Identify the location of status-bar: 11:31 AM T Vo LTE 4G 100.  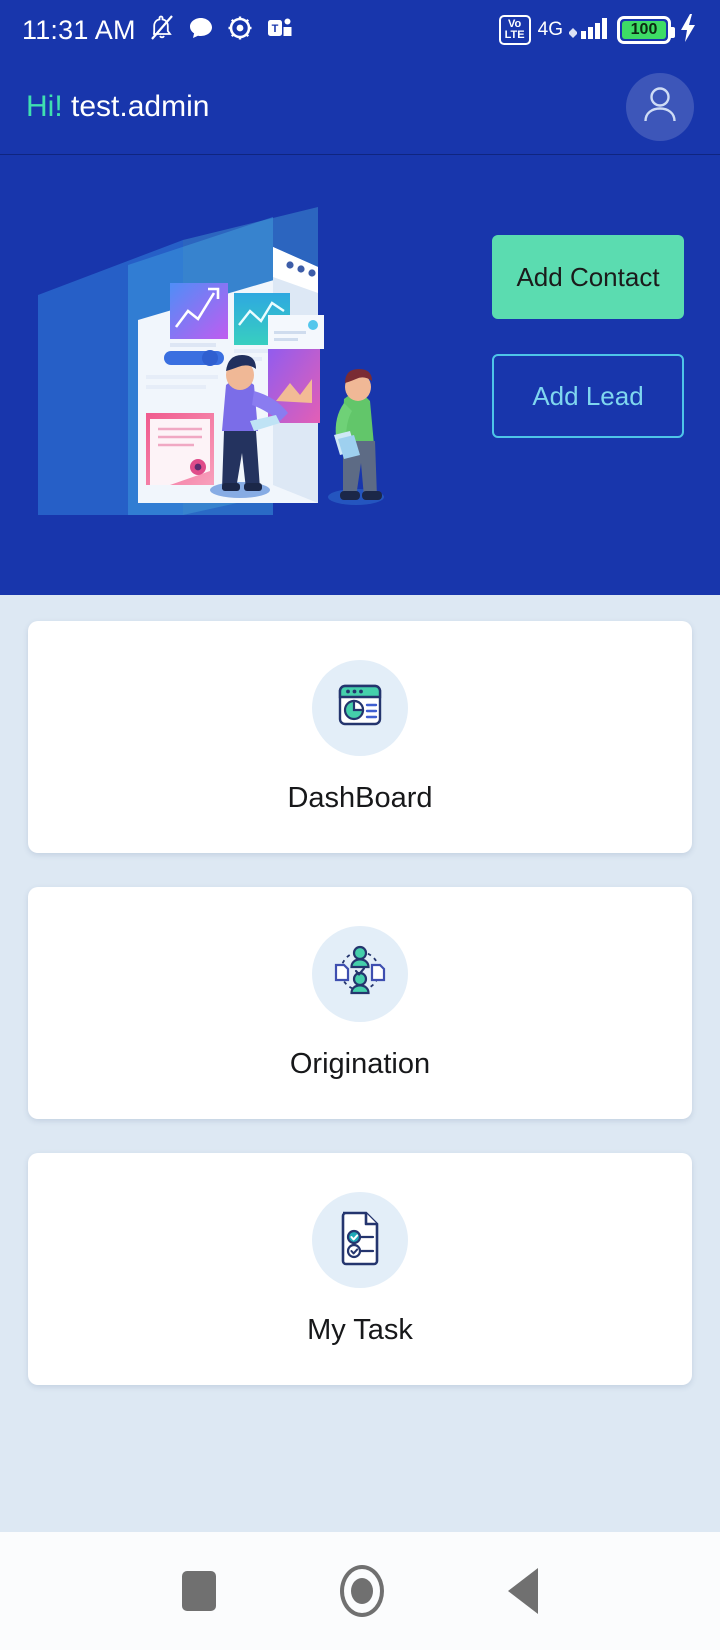
(360, 30).